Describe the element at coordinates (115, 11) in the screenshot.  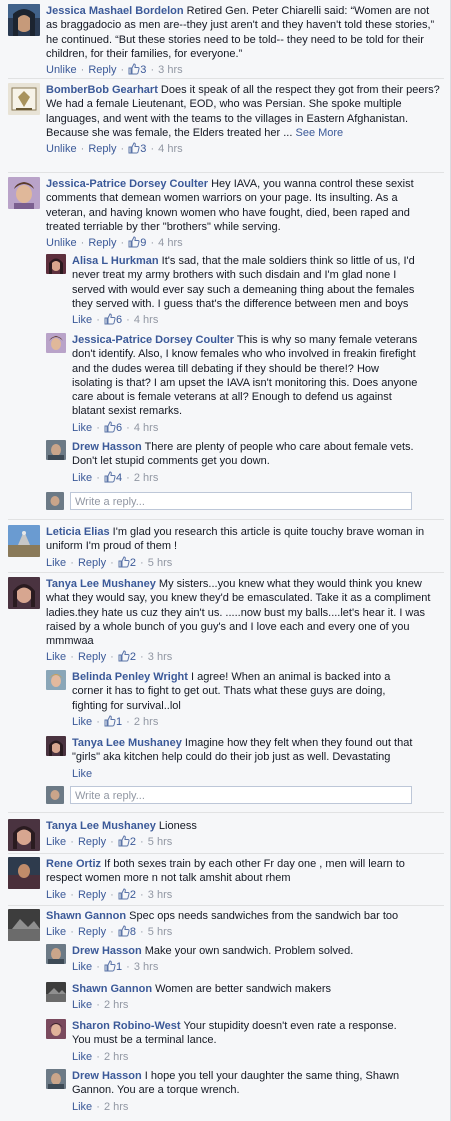
I see `author-name: Jessica Mashael Bordelon` at that location.